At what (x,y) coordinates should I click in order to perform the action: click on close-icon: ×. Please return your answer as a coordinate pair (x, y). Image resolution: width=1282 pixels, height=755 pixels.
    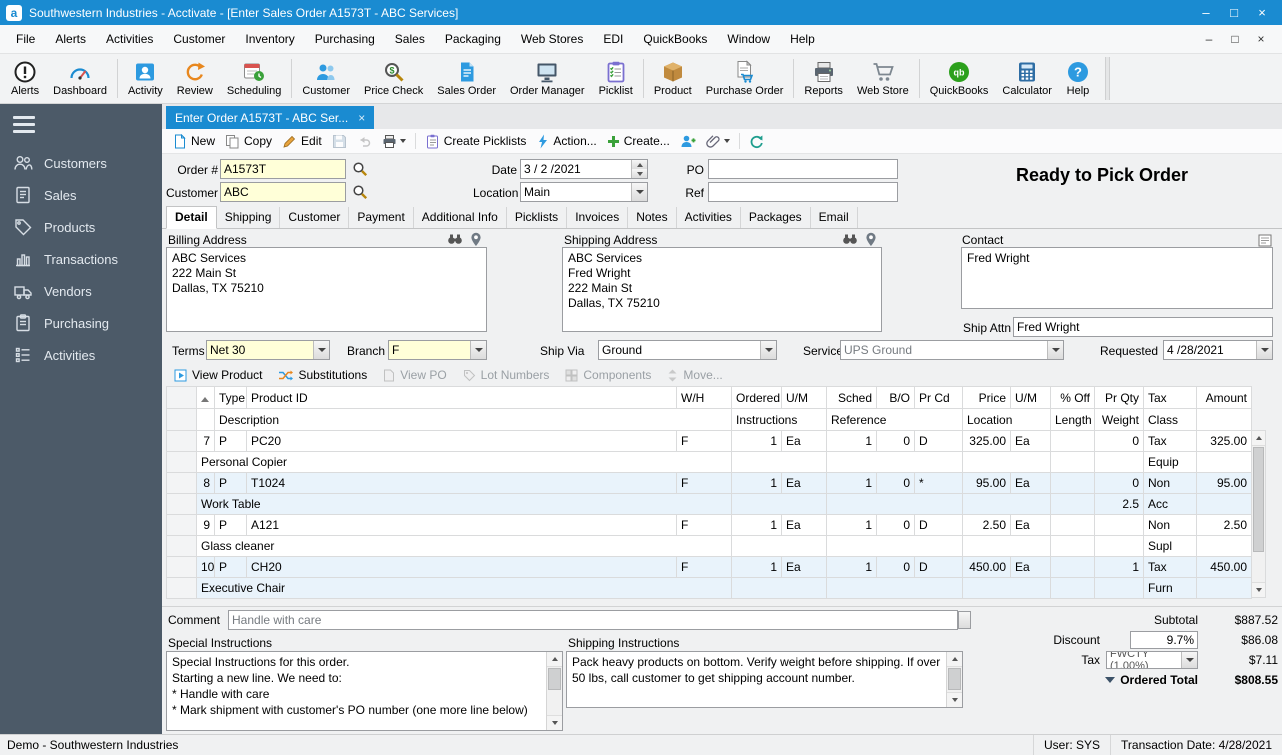
    Looking at the image, I should click on (361, 118).